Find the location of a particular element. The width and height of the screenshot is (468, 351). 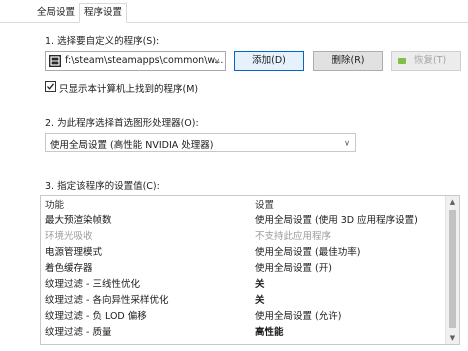

row-feature: 纹理过滤 - 负 LOD 偏移 is located at coordinates (96, 316).